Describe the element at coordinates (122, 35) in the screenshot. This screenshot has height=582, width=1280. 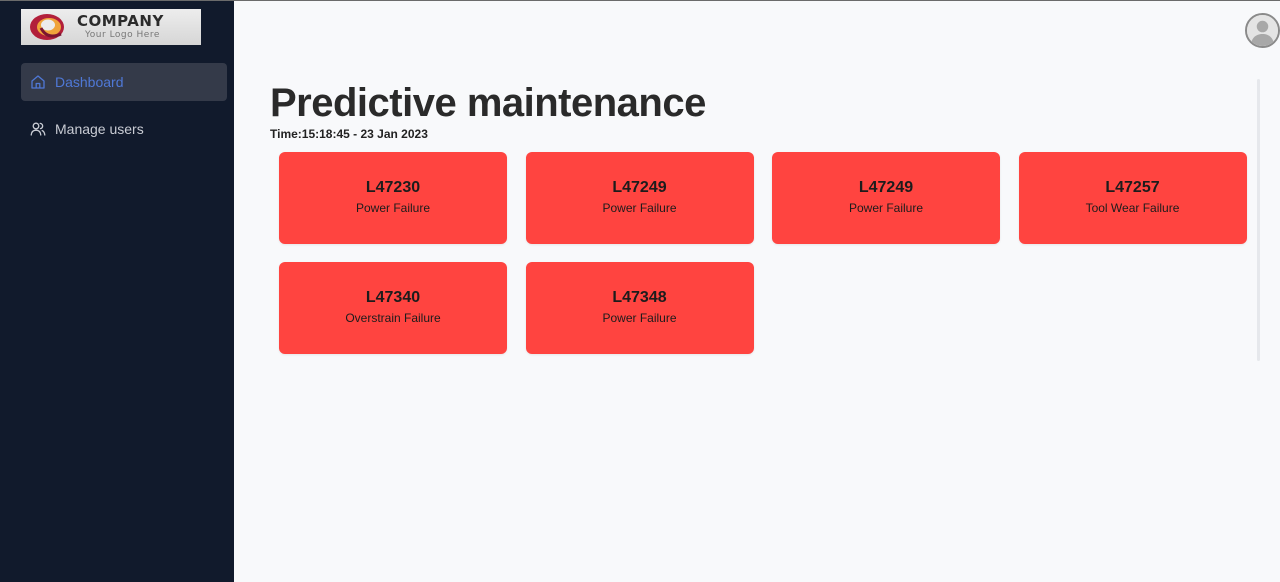
I see `logo-subtitle: Your Logo Here` at that location.